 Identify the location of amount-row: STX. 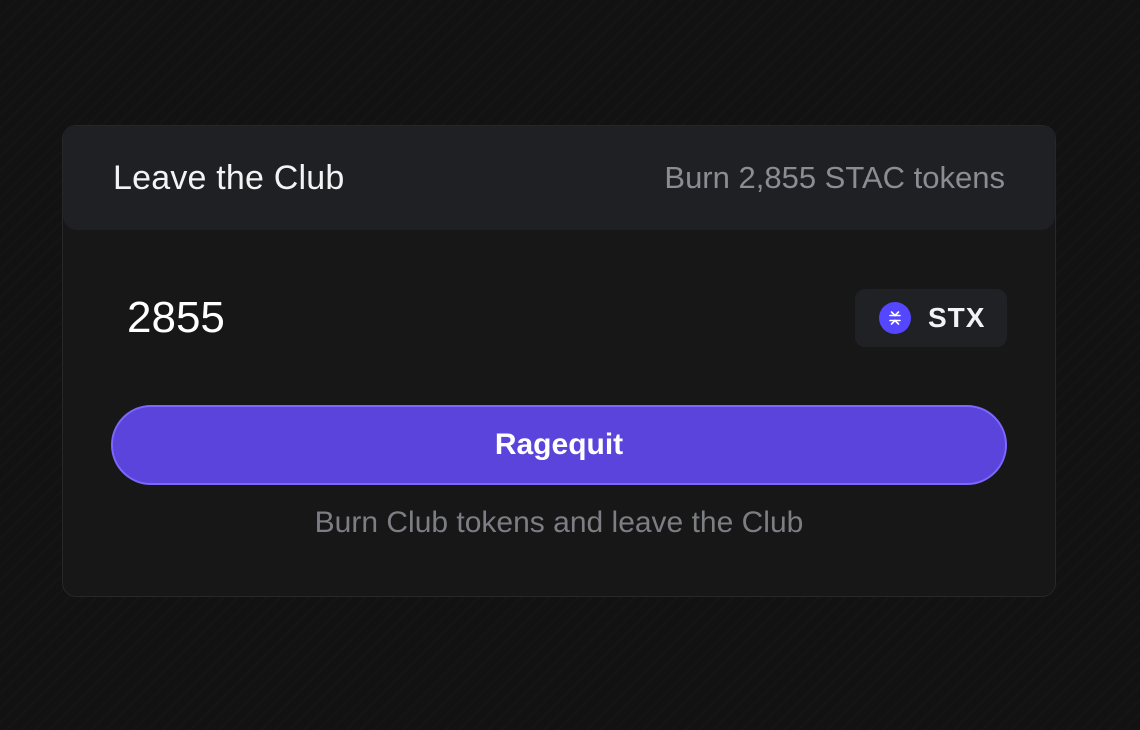
(559, 318).